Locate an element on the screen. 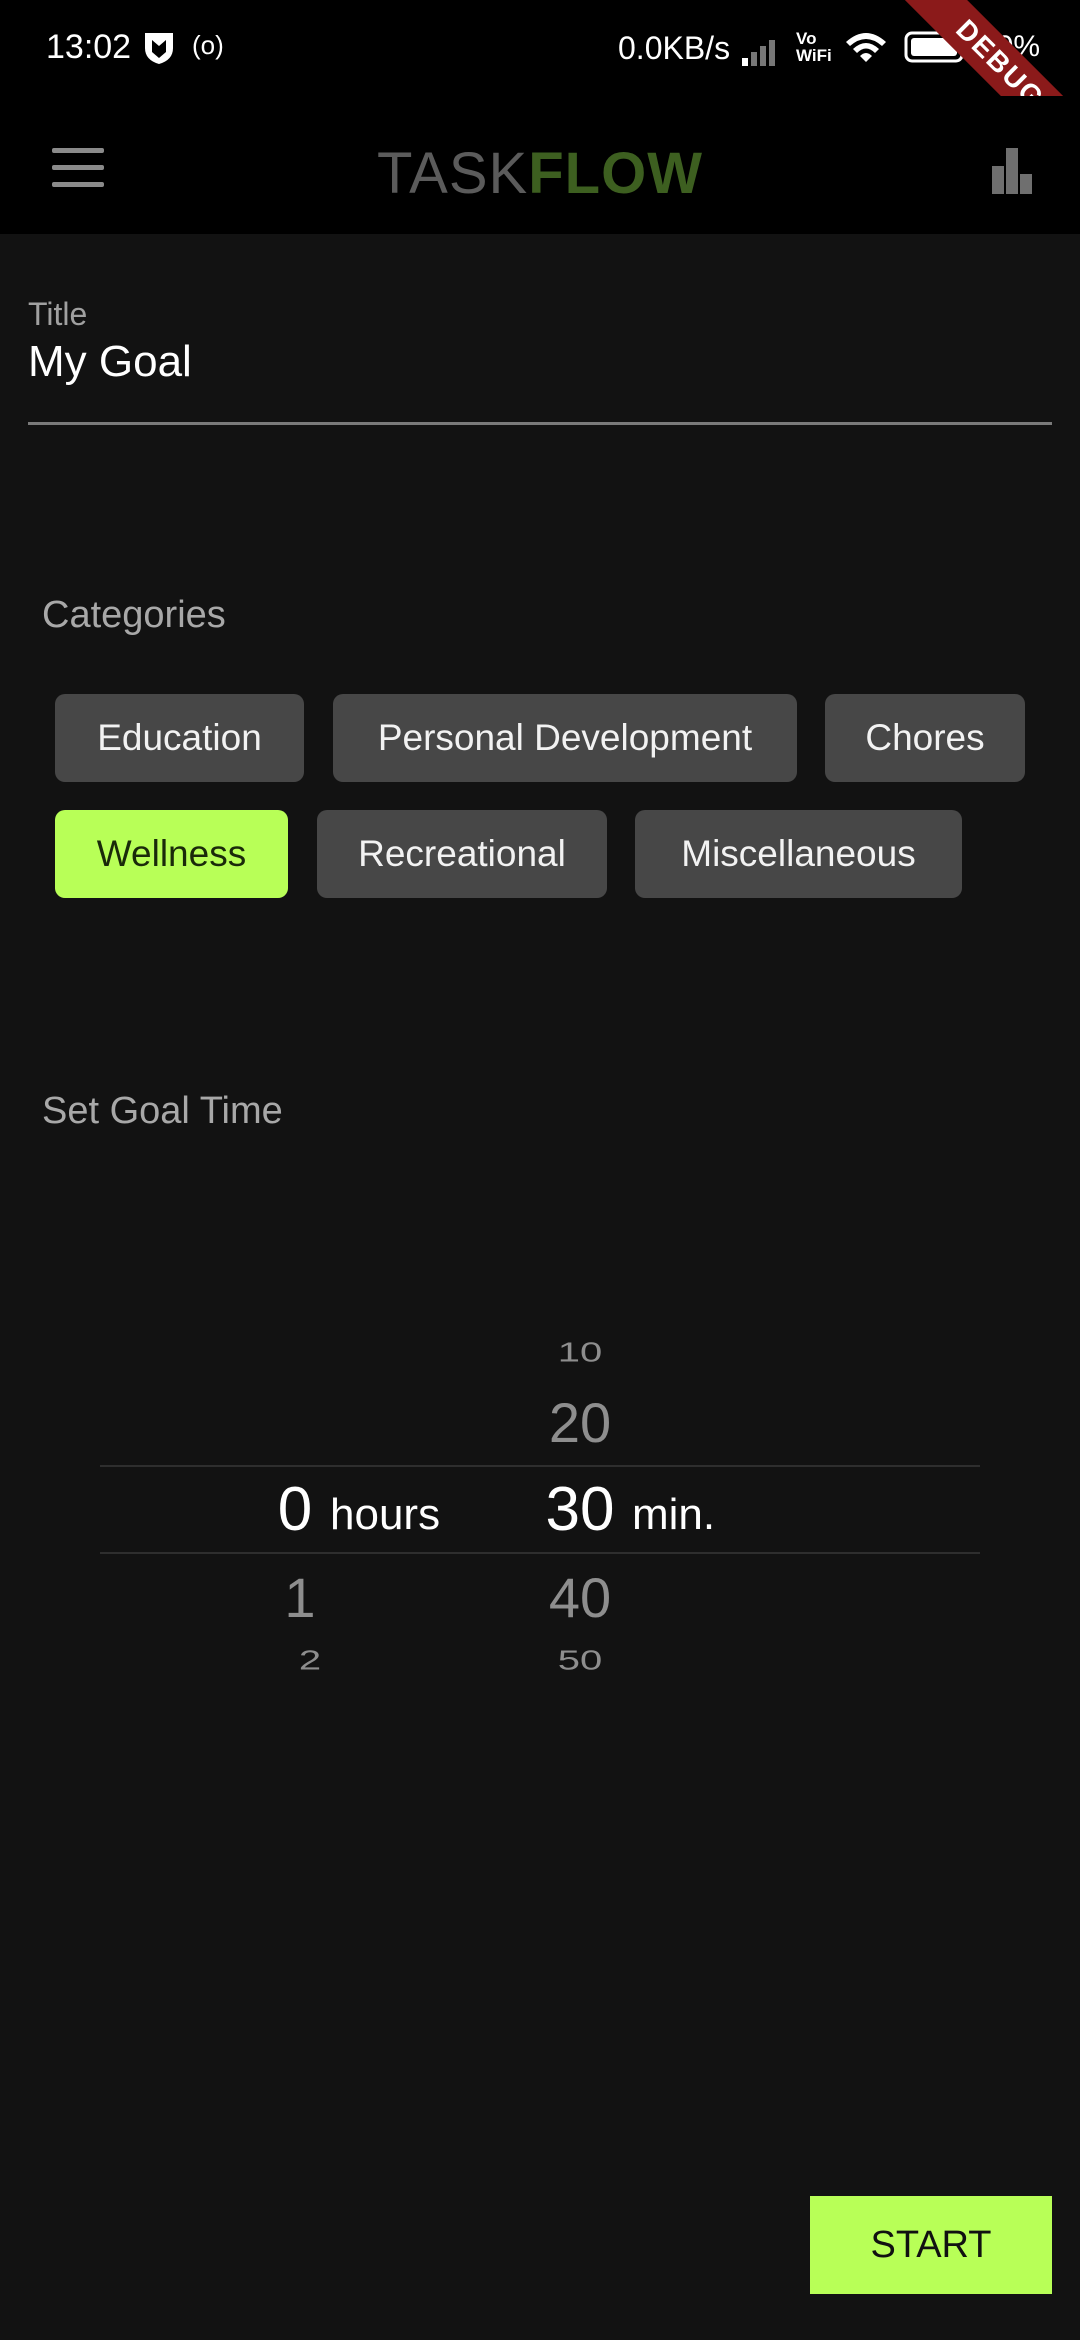 The image size is (1080, 2340). category-chip-personal-development: Personal Development is located at coordinates (565, 738).